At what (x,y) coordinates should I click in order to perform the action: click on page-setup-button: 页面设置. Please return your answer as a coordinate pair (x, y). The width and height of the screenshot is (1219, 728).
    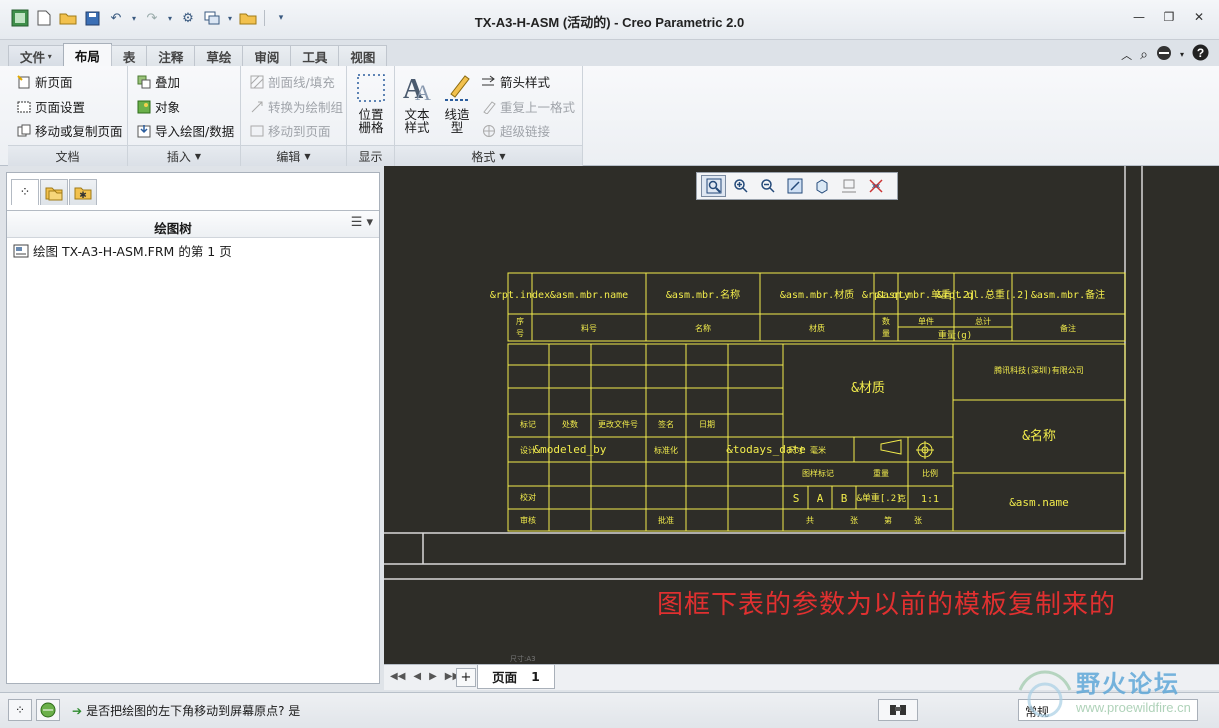
    Looking at the image, I should click on (50, 106).